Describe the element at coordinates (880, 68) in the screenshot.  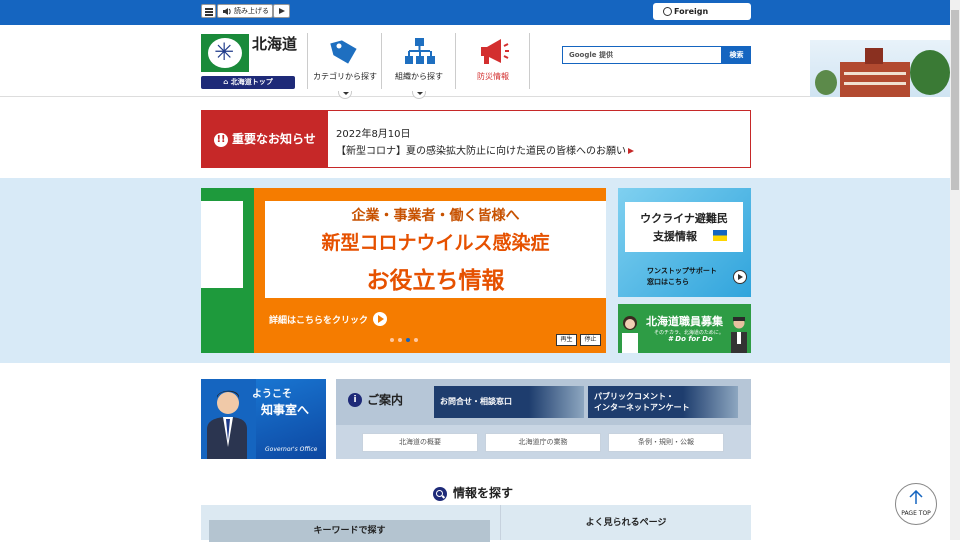
I see `header-building-image` at that location.